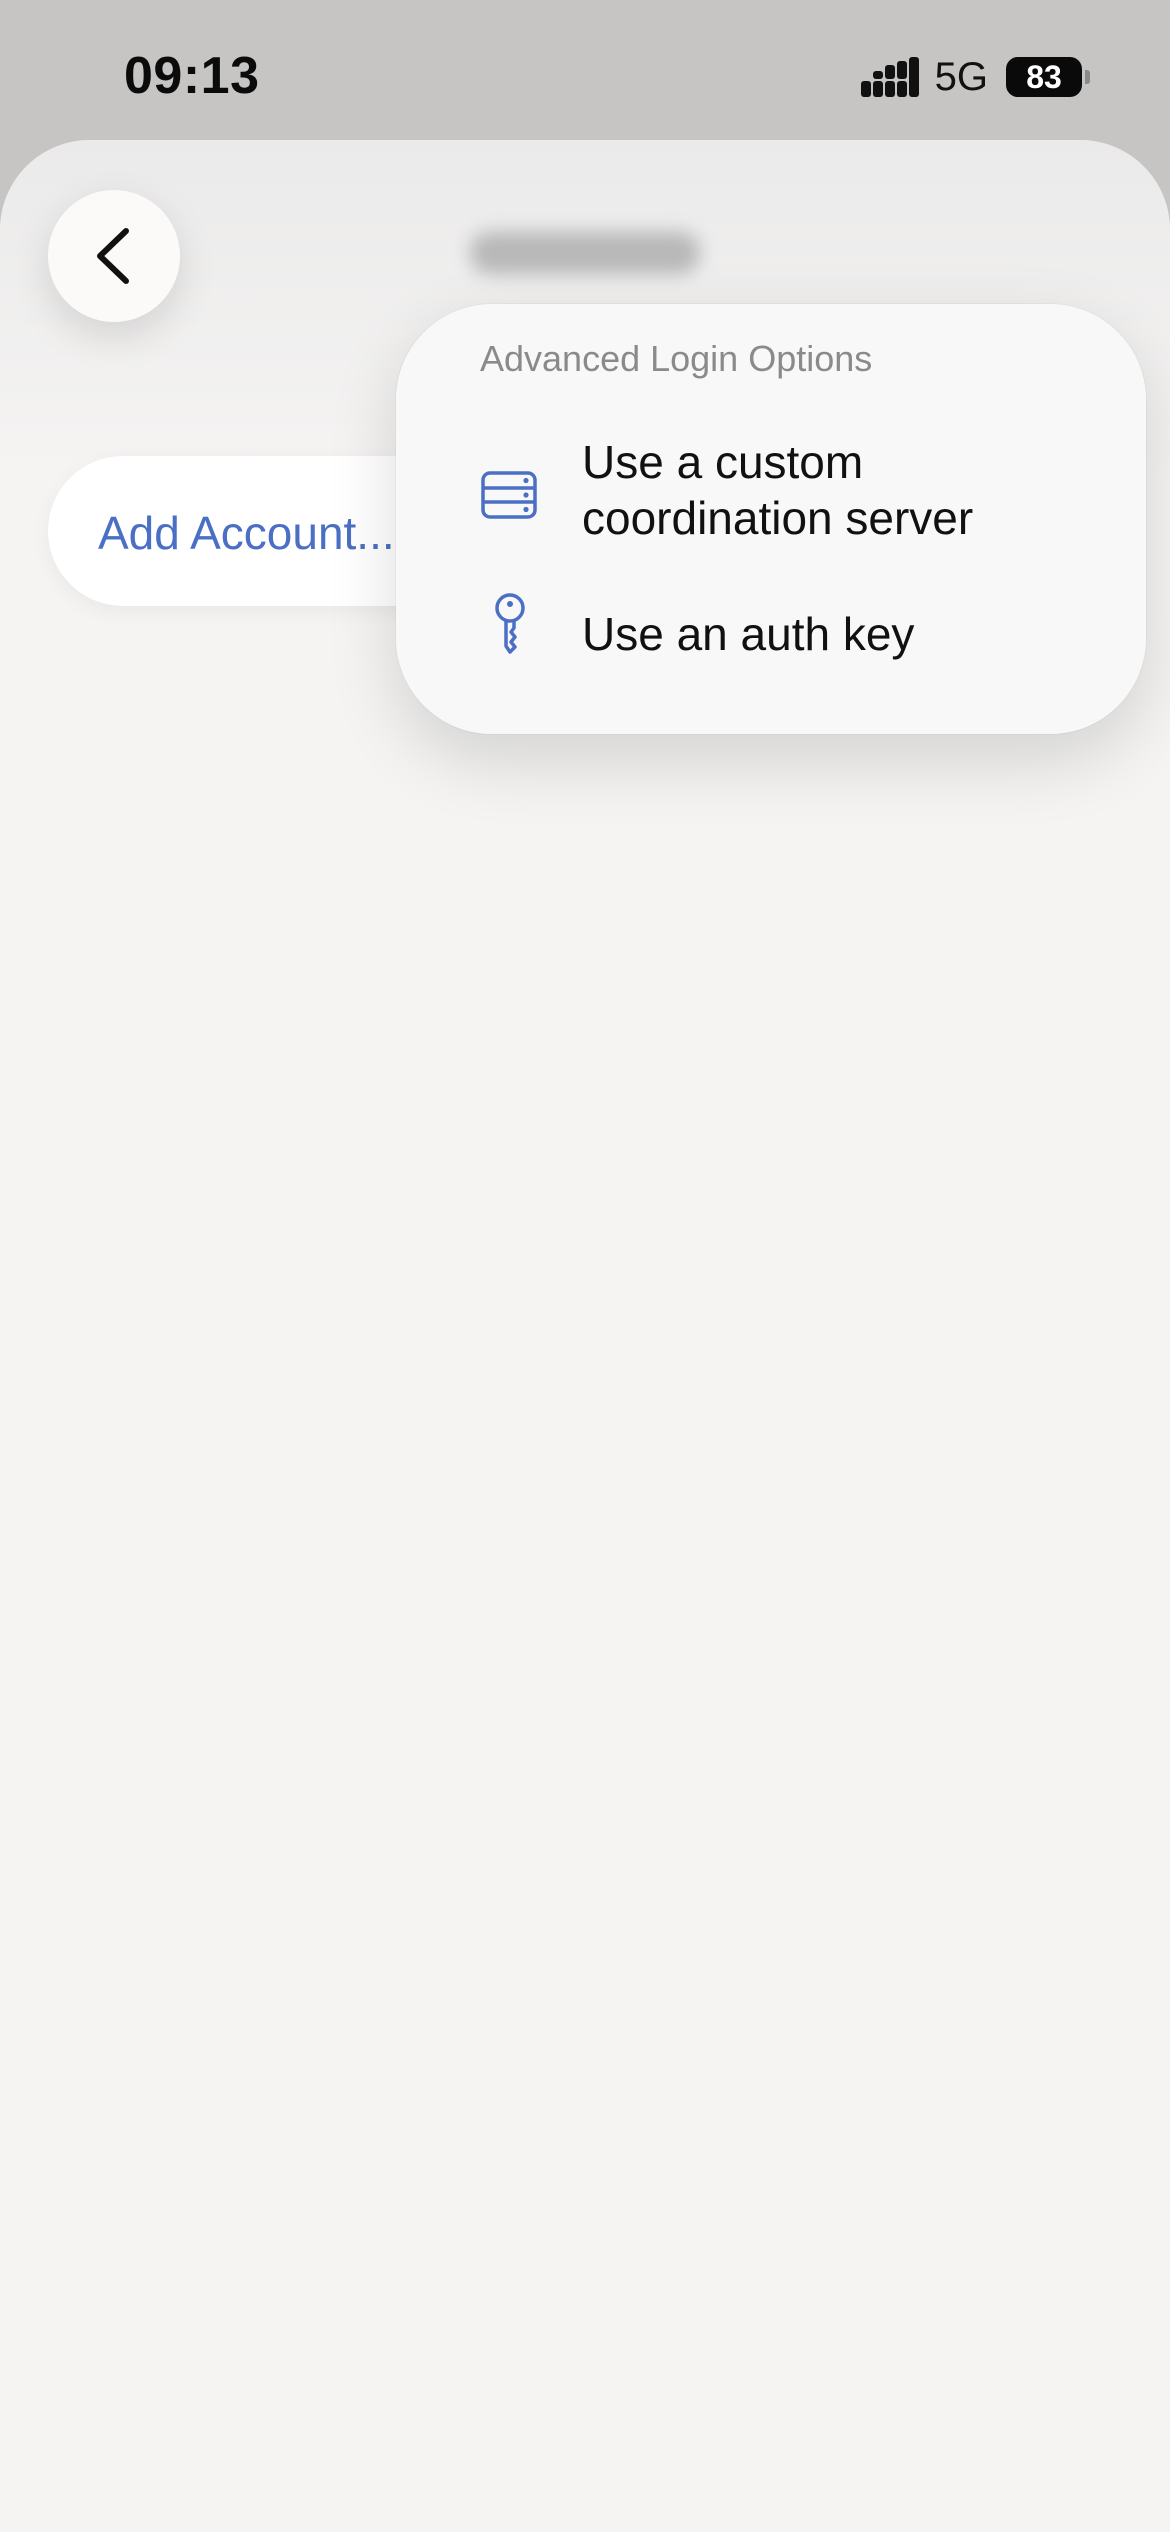 The width and height of the screenshot is (1170, 2532). I want to click on obscured-title, so click(585, 253).